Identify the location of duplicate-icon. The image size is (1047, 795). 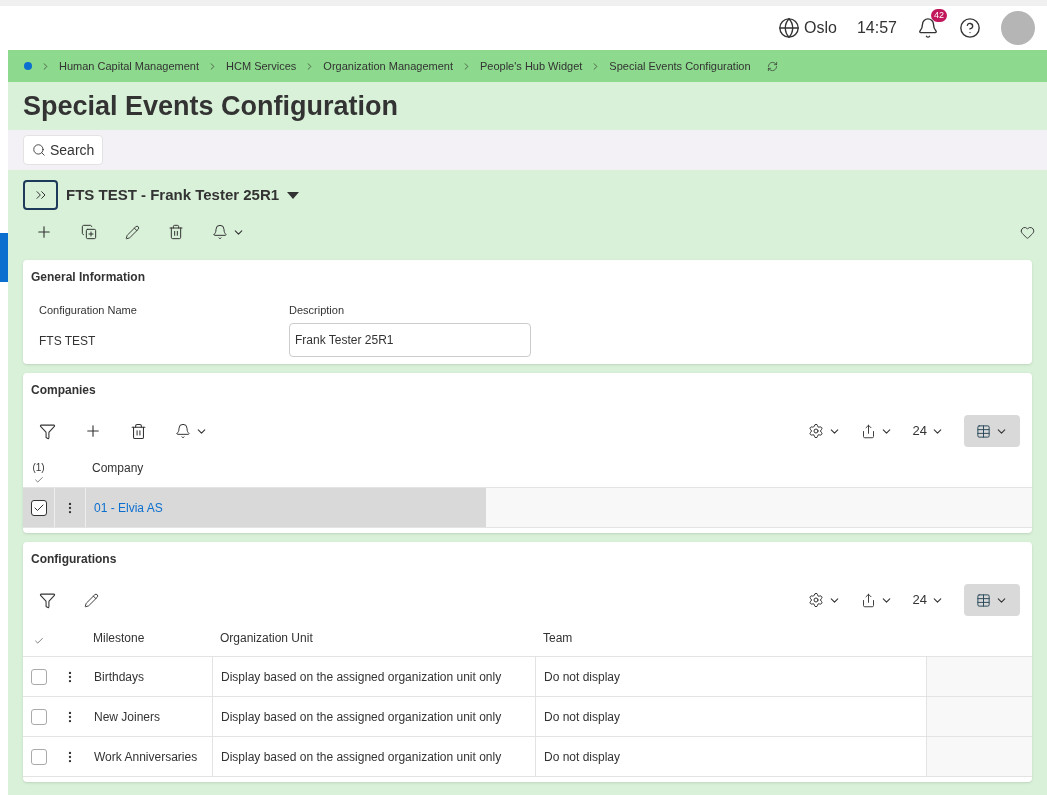
(89, 232).